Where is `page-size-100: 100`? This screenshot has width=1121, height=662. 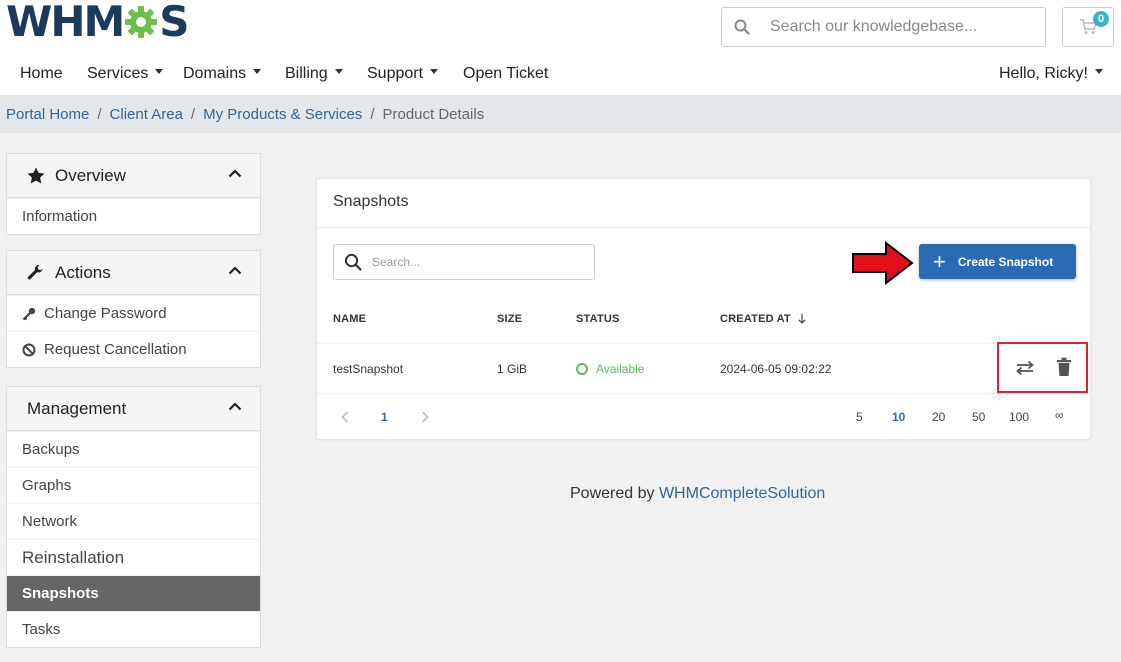 page-size-100: 100 is located at coordinates (1019, 417).